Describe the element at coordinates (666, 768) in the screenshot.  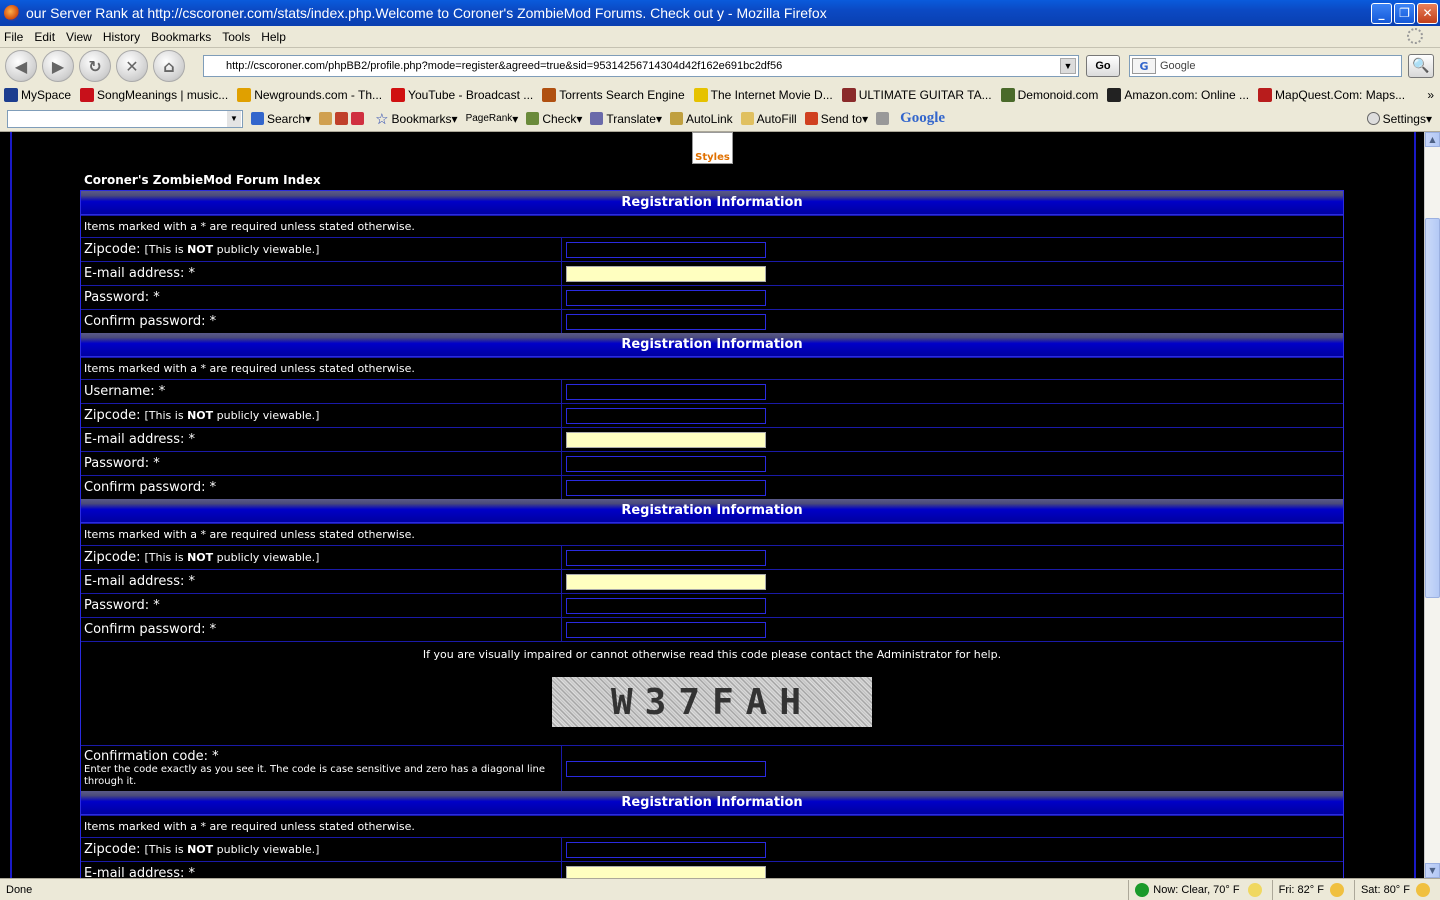
I see `confirmation-code-input` at that location.